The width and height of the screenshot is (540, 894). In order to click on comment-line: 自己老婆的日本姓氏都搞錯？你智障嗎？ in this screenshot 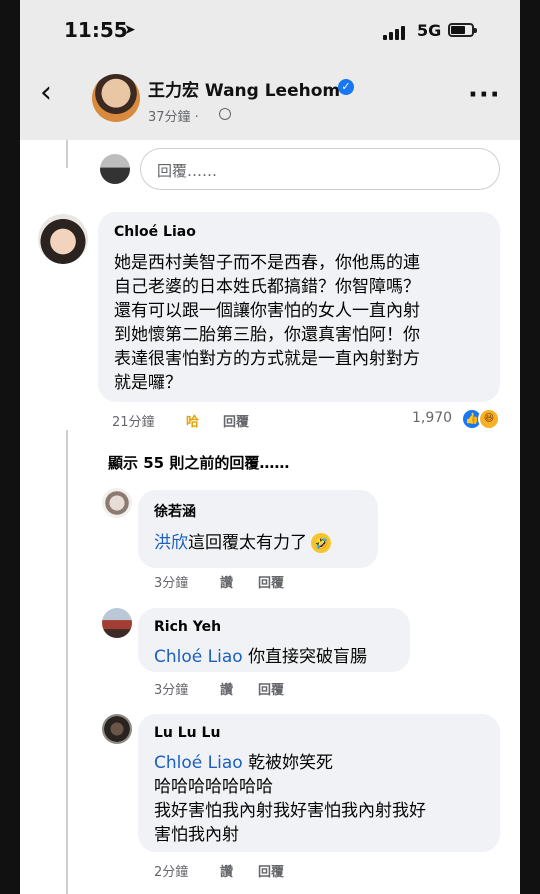, I will do `click(267, 287)`.